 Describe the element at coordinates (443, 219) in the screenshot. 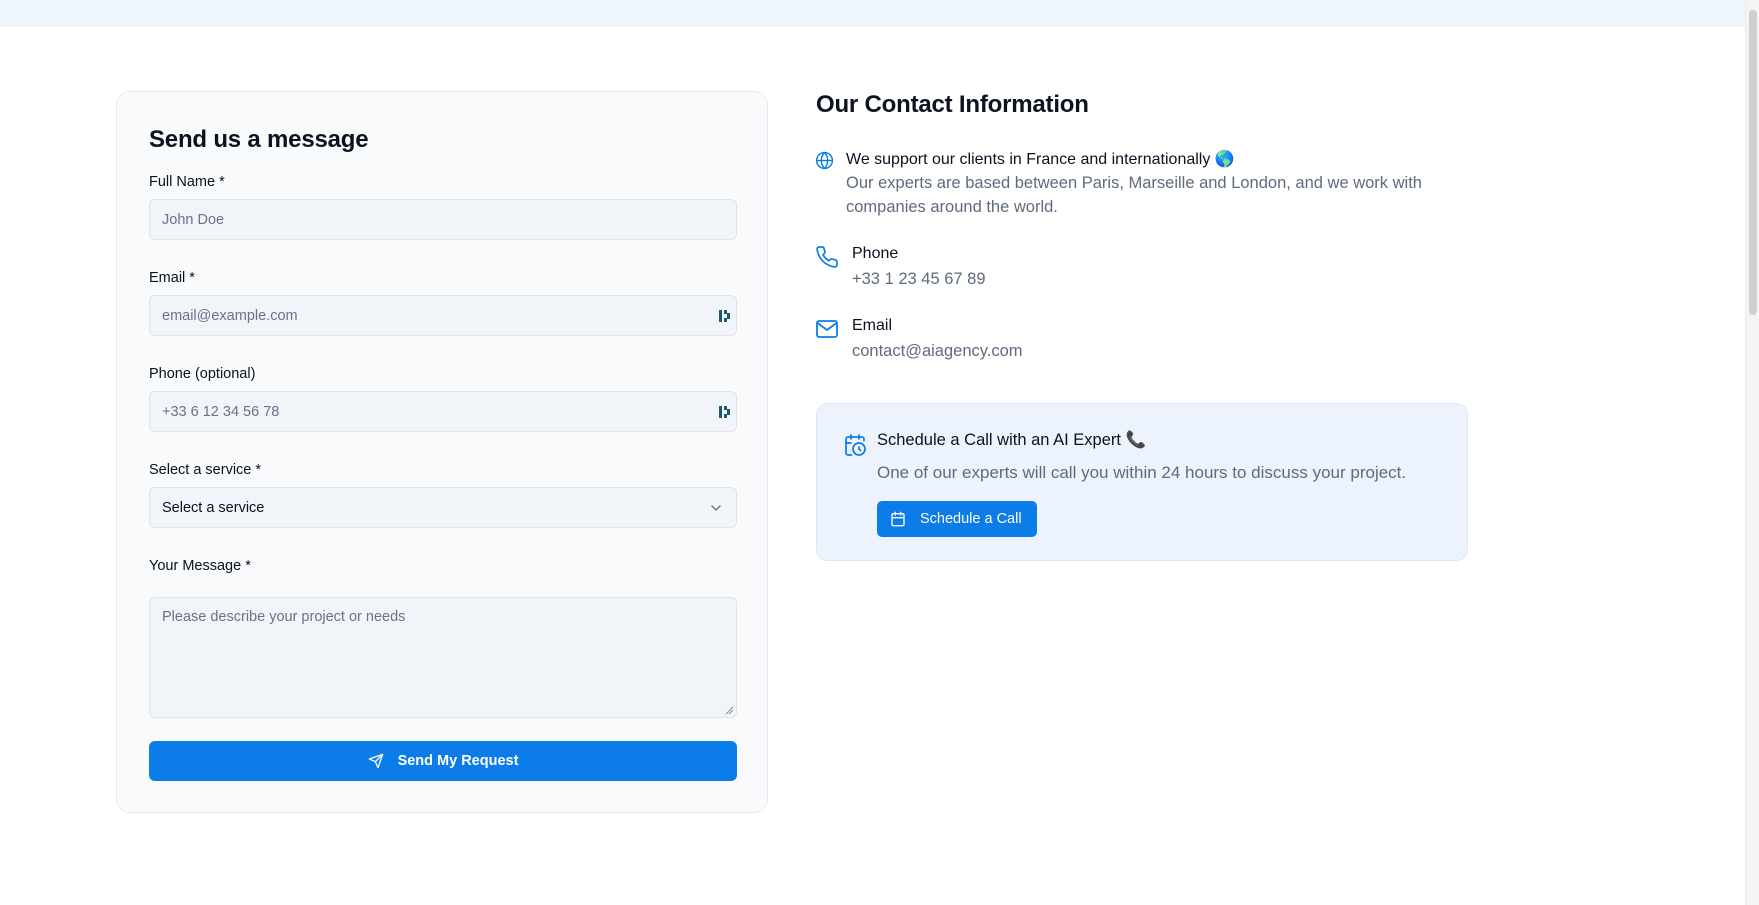

I see `full-name-input: John Doe` at that location.